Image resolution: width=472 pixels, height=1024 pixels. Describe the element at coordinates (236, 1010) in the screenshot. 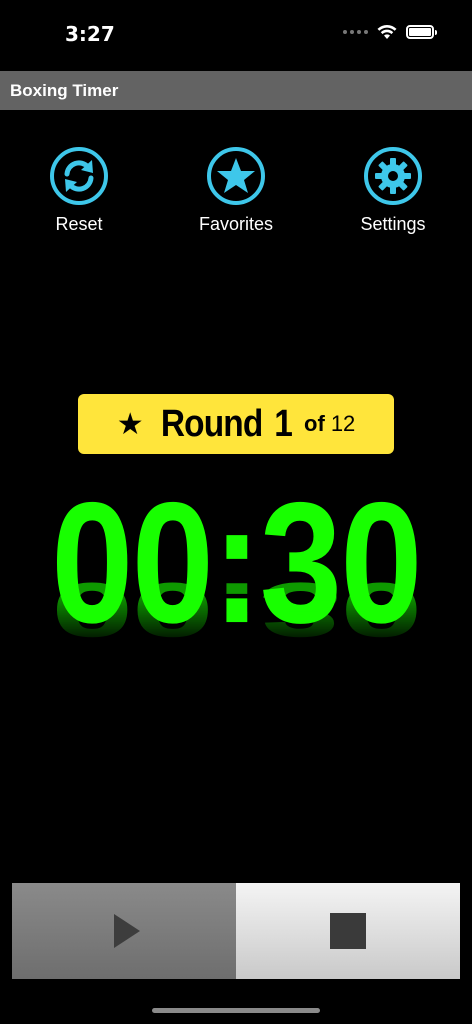

I see `home-indicator` at that location.